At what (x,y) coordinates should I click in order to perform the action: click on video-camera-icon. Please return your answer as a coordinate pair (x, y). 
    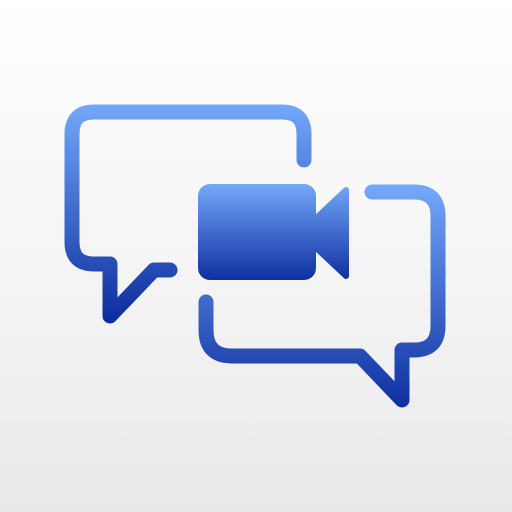
    Looking at the image, I should click on (273, 232).